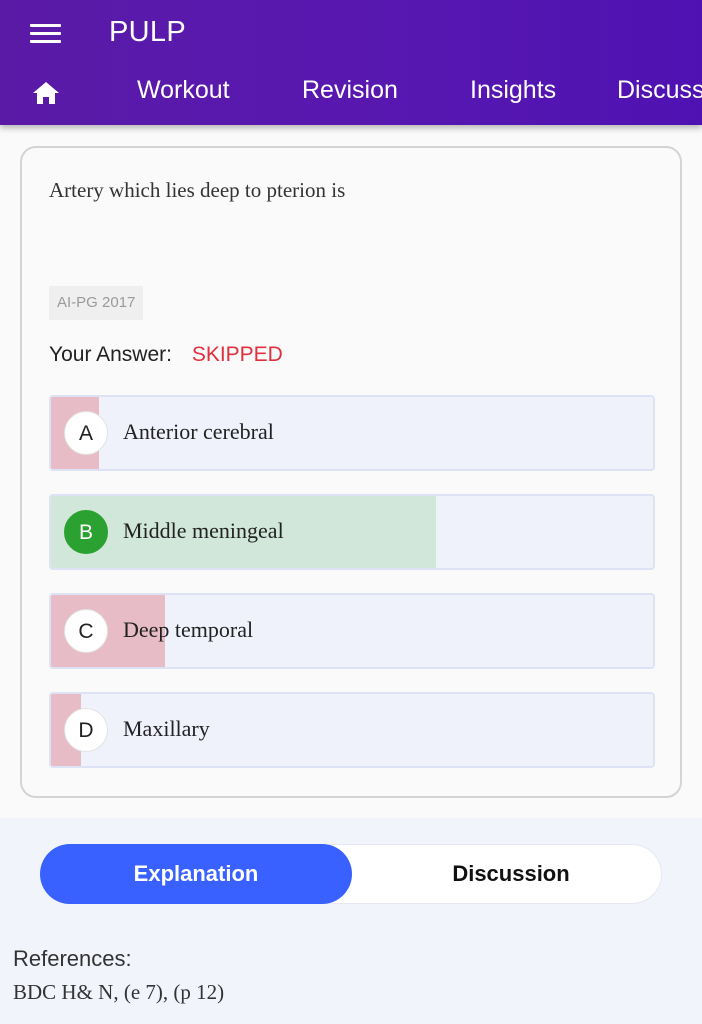 The width and height of the screenshot is (702, 1024). I want to click on option-d-label: Maxillary, so click(166, 728).